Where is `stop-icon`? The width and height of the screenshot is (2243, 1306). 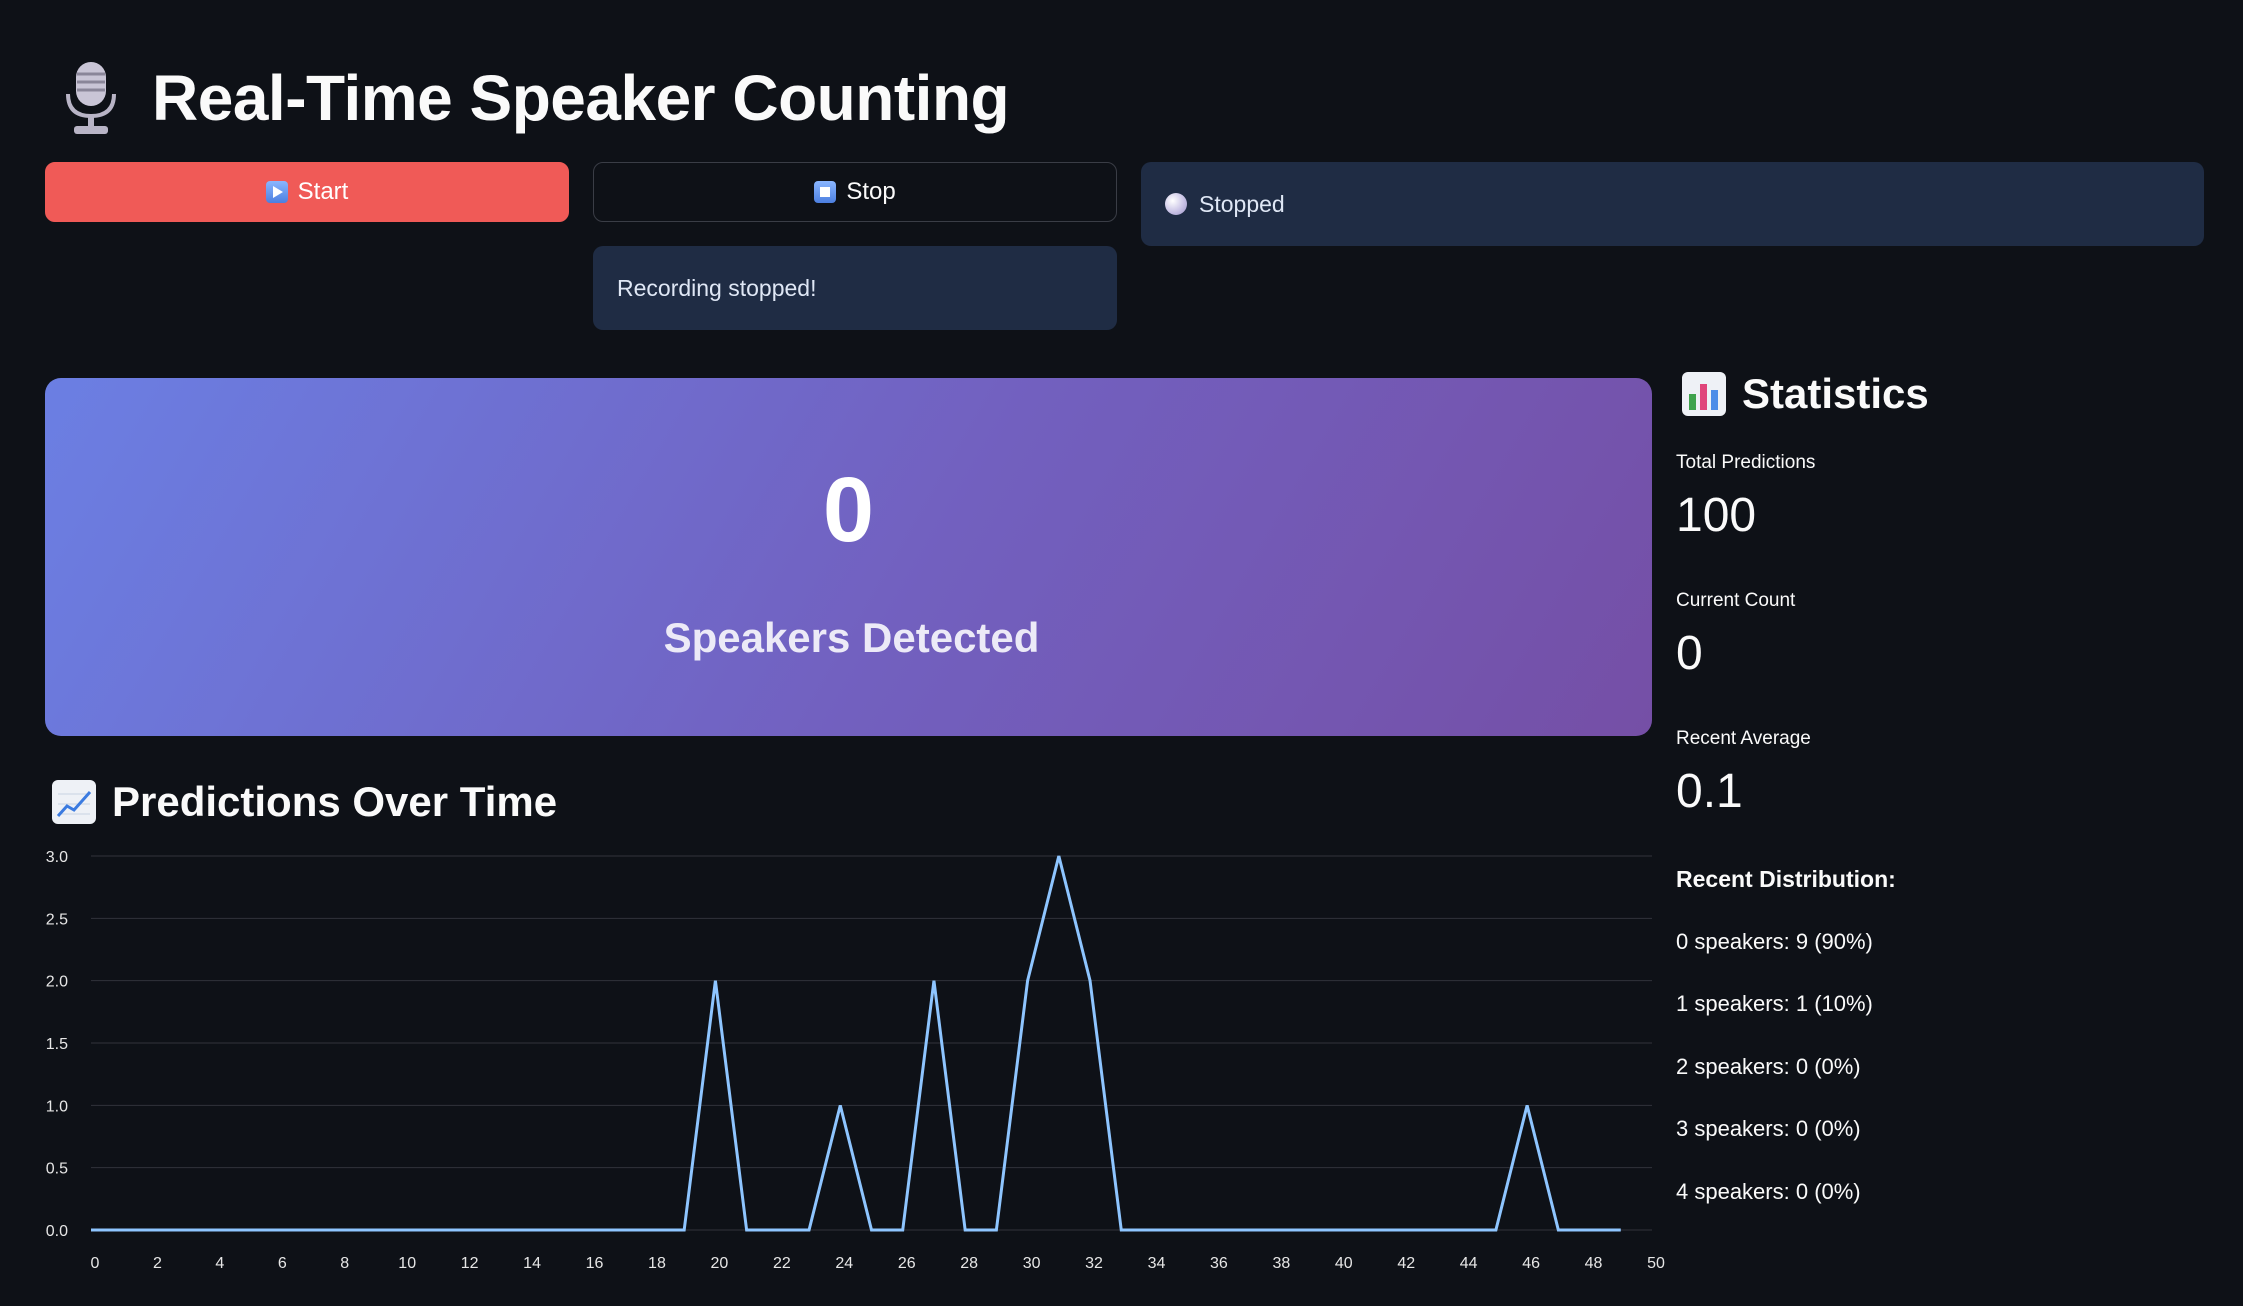 stop-icon is located at coordinates (825, 192).